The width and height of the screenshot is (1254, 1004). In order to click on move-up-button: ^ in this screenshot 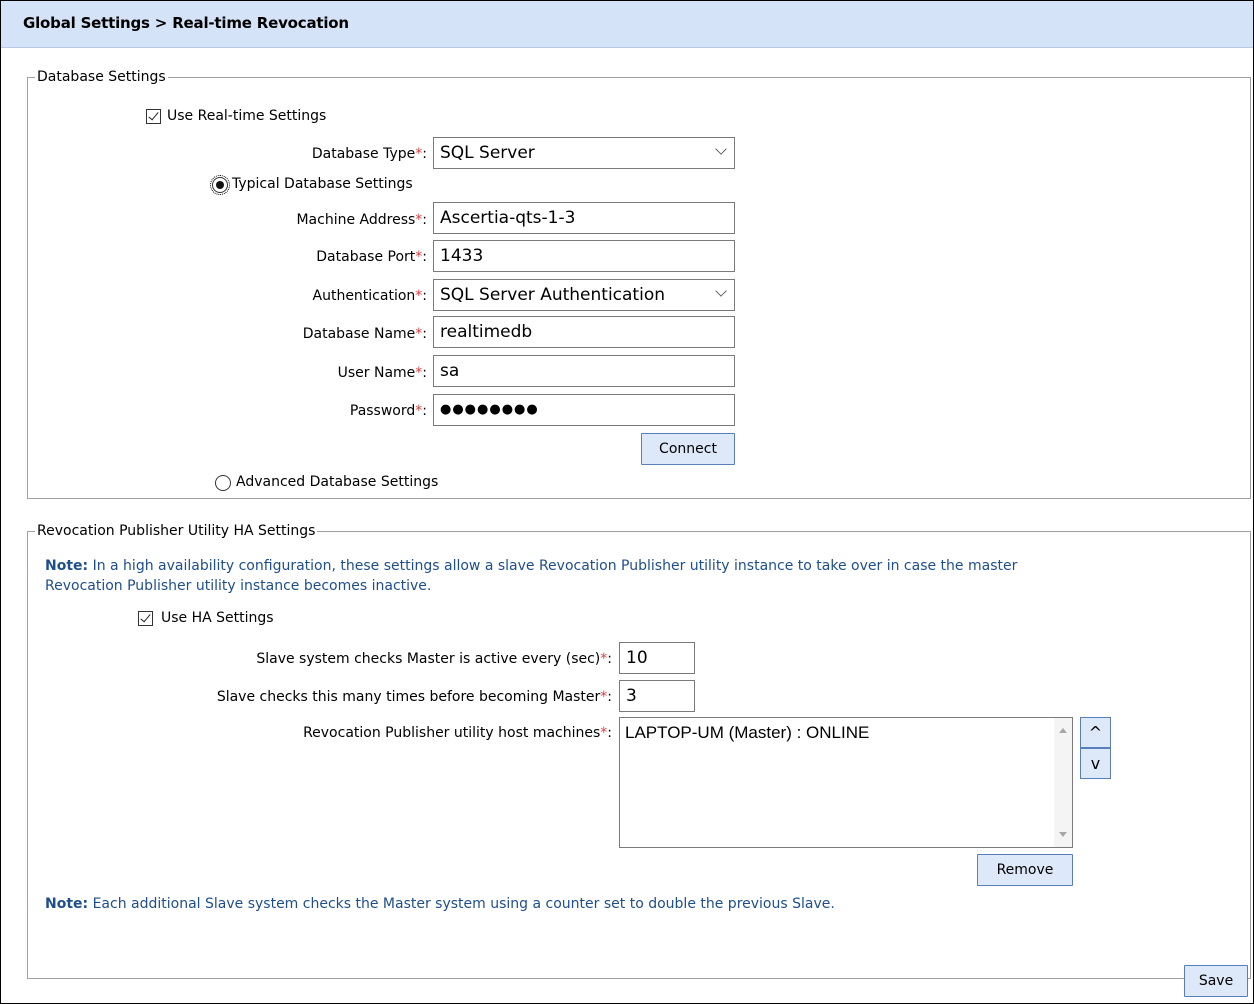, I will do `click(1095, 732)`.